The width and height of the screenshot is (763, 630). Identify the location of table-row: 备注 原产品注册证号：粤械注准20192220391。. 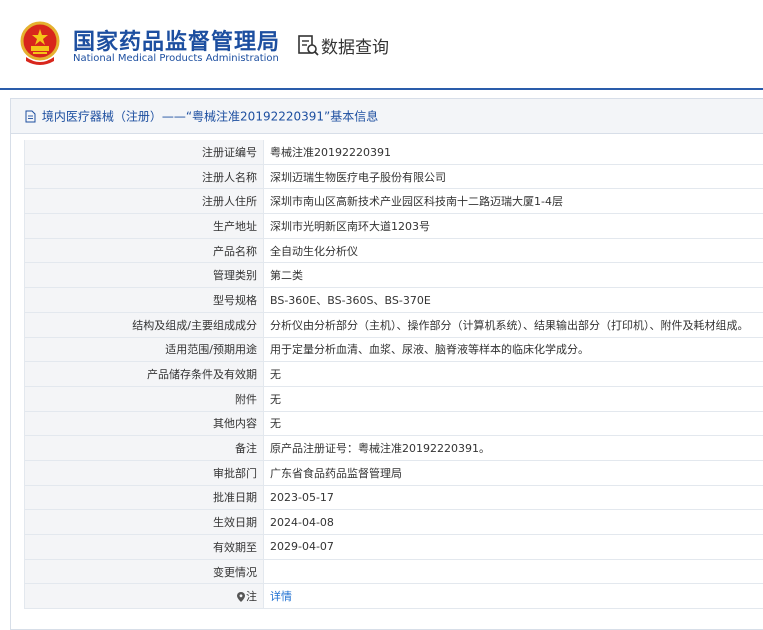
(394, 448).